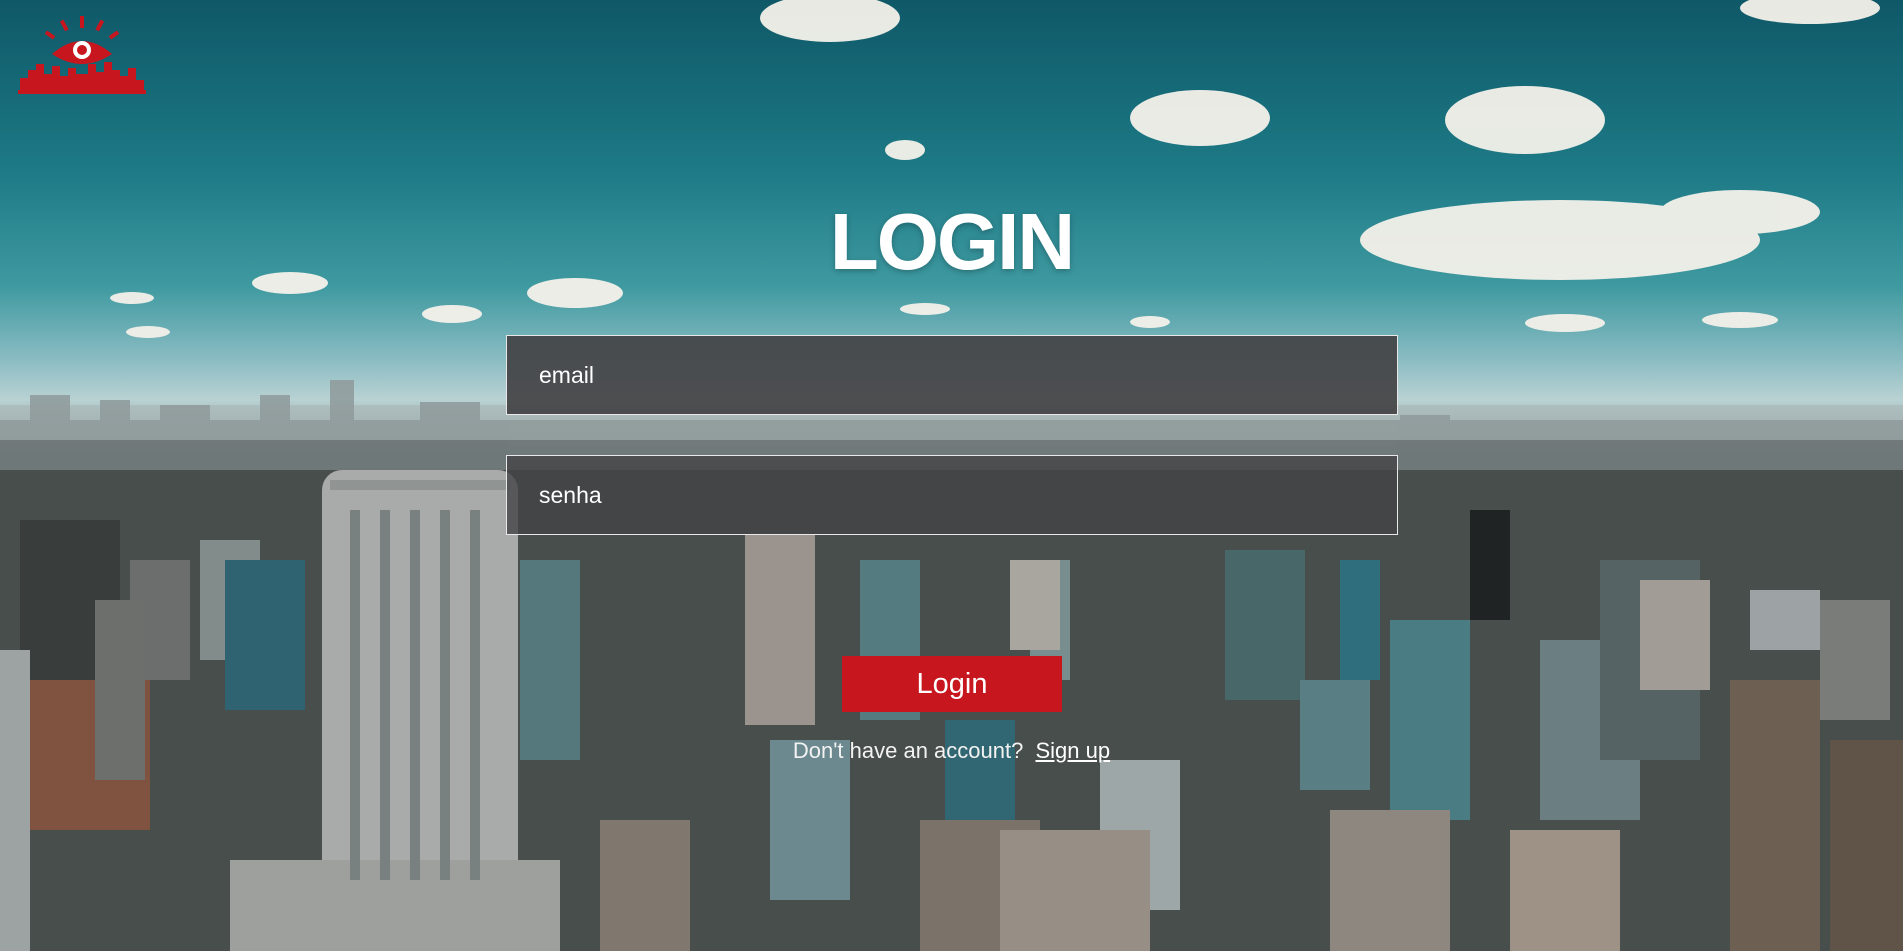 The width and height of the screenshot is (1903, 951). I want to click on password-input, so click(952, 495).